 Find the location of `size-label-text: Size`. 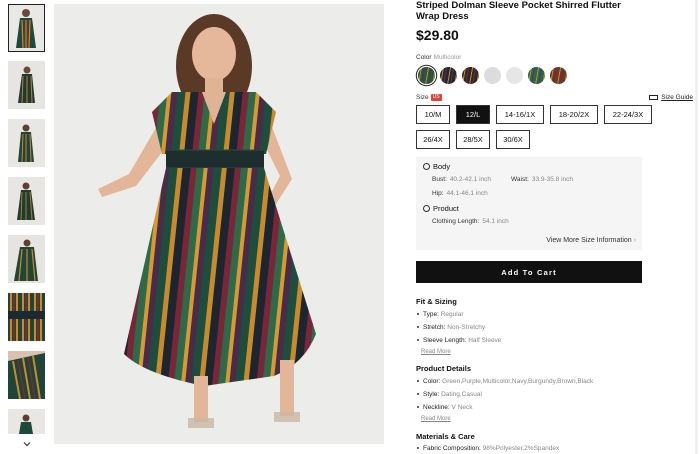

size-label-text: Size is located at coordinates (422, 97).